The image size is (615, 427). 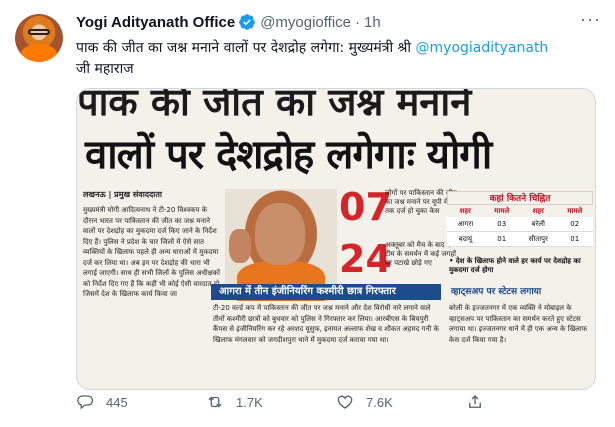 I want to click on newspaper-byline: लखनऊ | प्रमुख संवाददाता, so click(x=122, y=194).